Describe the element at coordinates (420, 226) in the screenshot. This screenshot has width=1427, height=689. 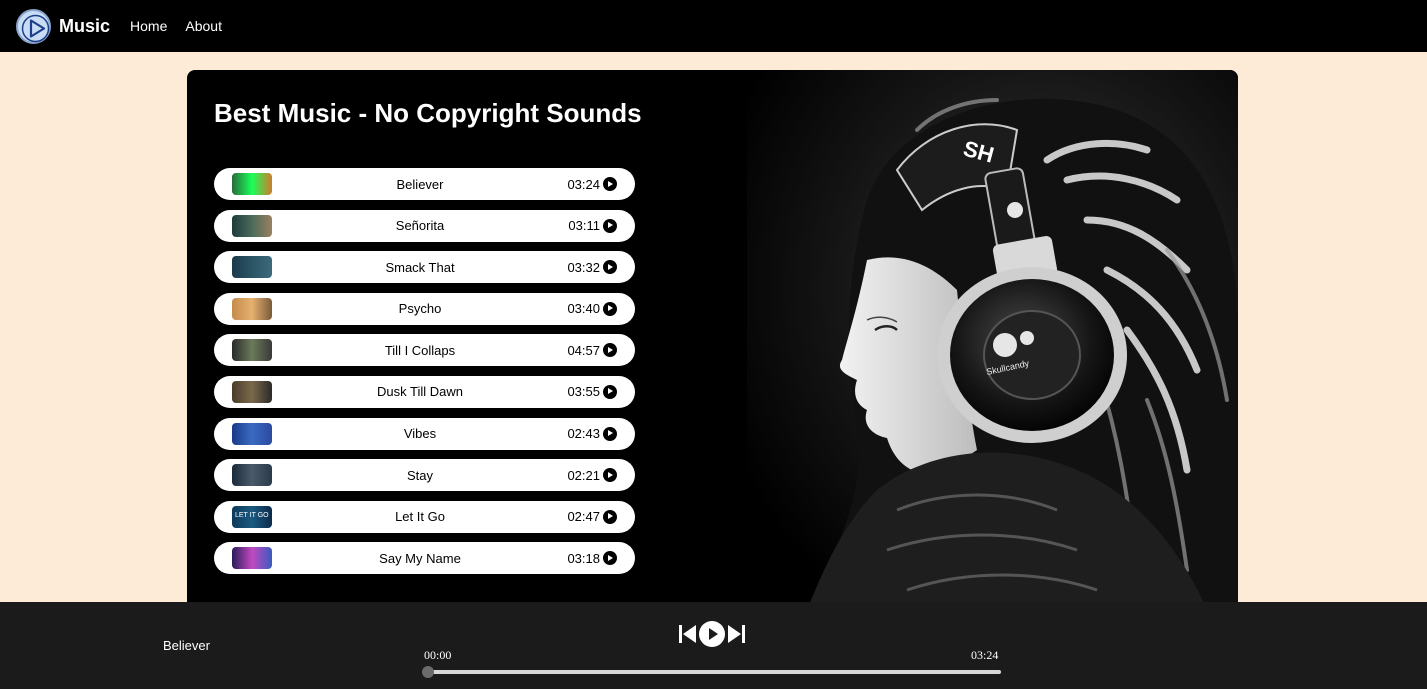
I see `song-title: Señorita` at that location.